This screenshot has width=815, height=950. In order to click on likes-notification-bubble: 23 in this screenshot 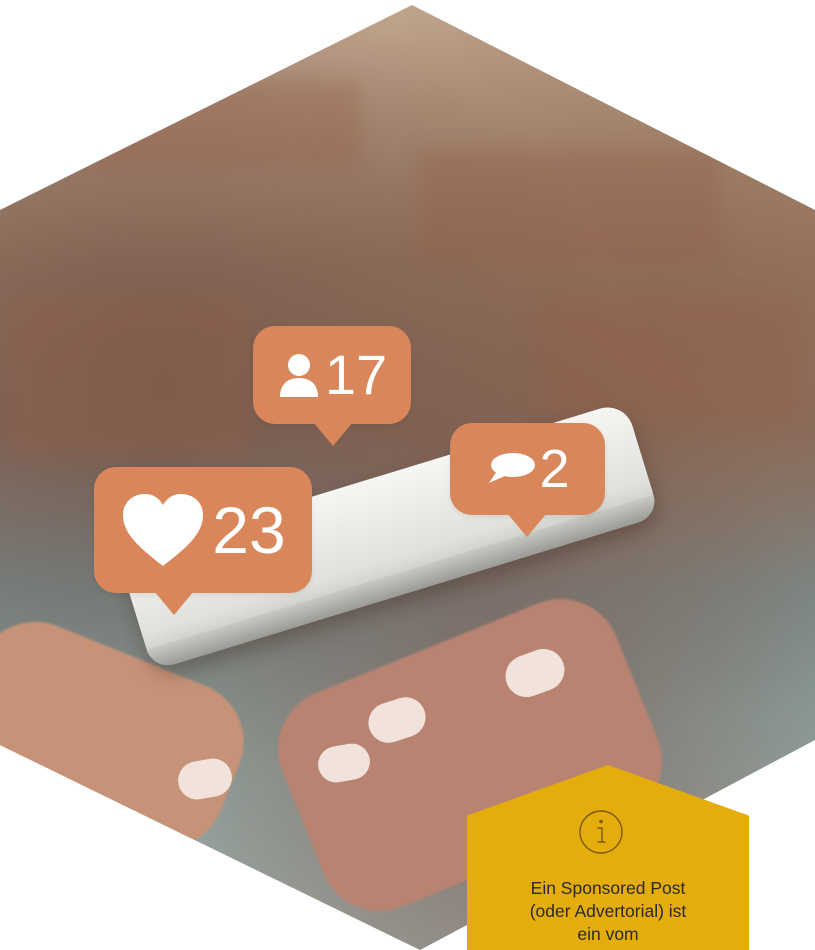, I will do `click(203, 541)`.